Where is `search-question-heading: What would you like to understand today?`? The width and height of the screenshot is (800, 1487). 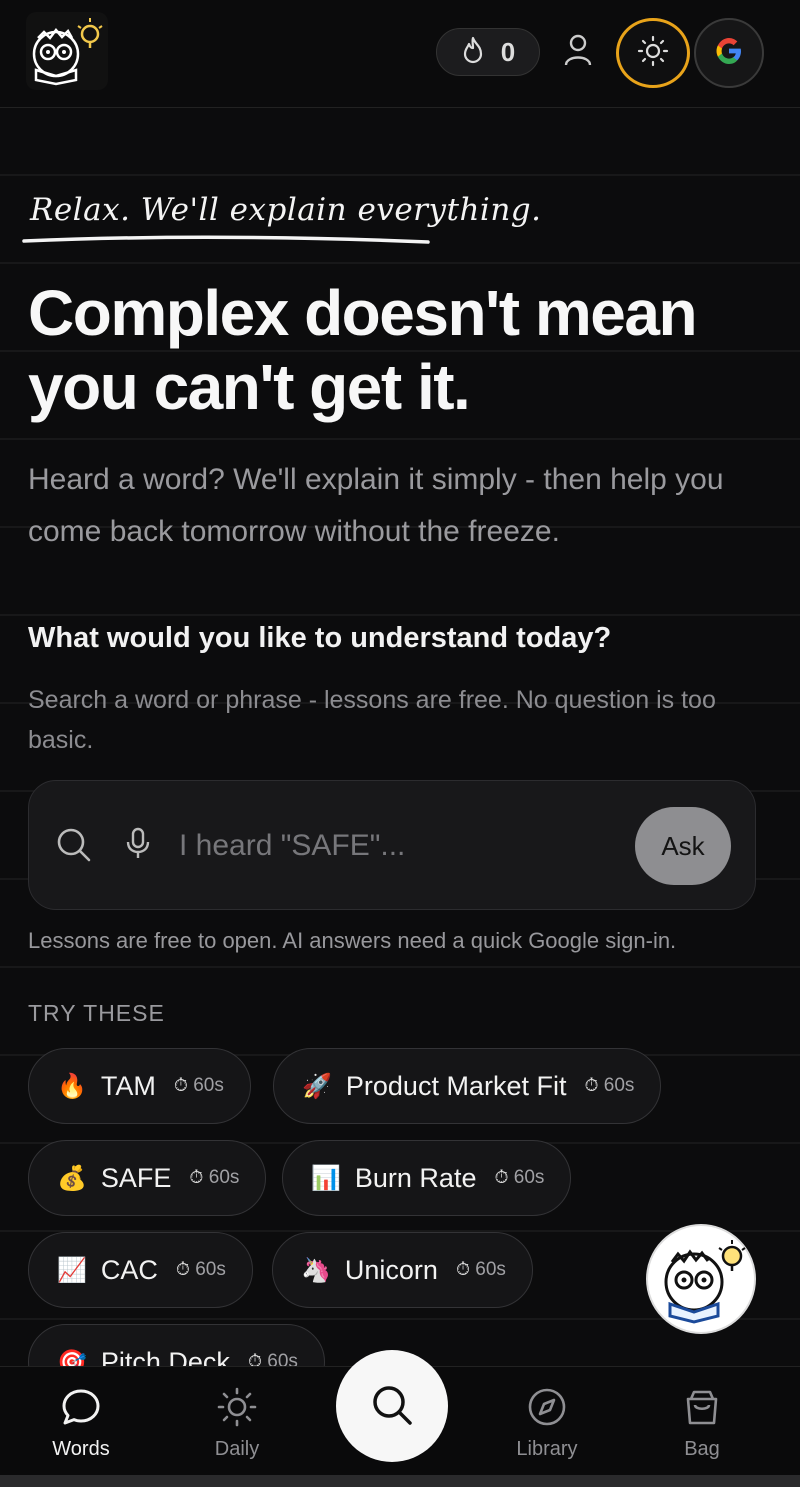 search-question-heading: What would you like to understand today? is located at coordinates (320, 638).